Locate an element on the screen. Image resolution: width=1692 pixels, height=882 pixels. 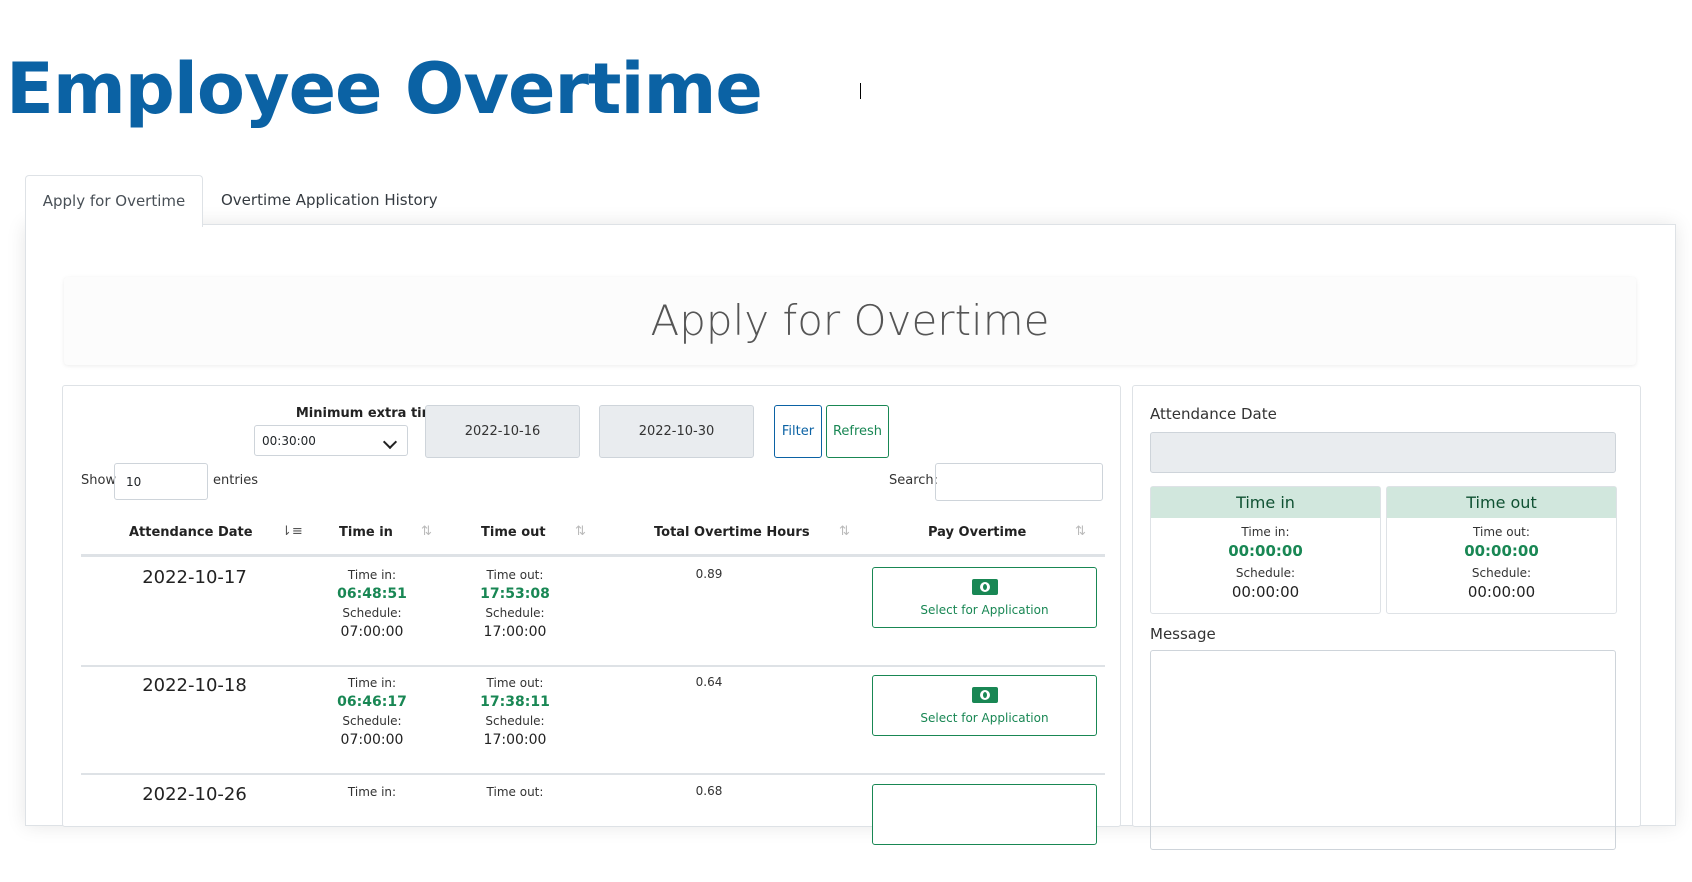
time-out-cell: Time out: is located at coordinates (515, 792).